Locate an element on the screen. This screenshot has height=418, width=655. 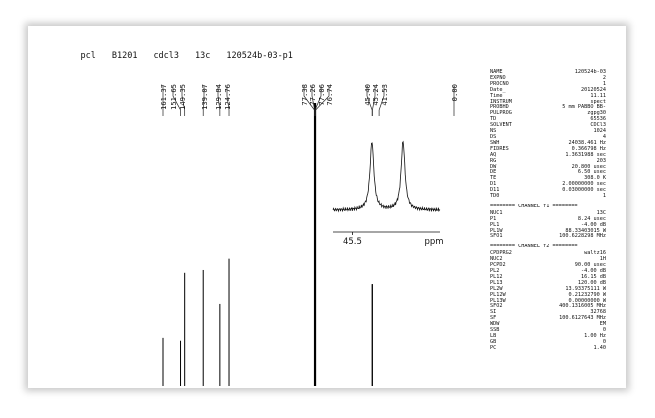
param-key: PC is located at coordinates (493, 347).